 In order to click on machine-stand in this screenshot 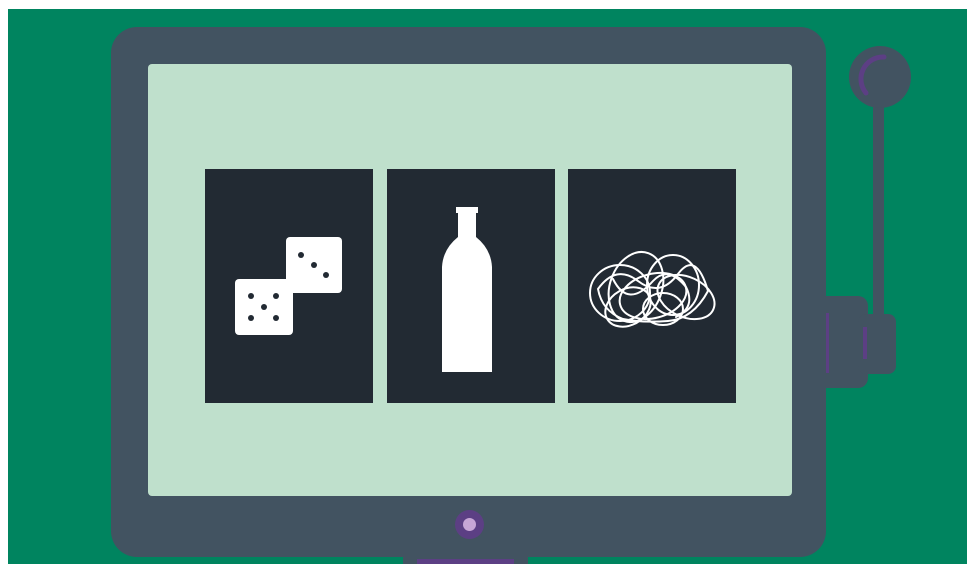, I will do `click(465, 559)`.